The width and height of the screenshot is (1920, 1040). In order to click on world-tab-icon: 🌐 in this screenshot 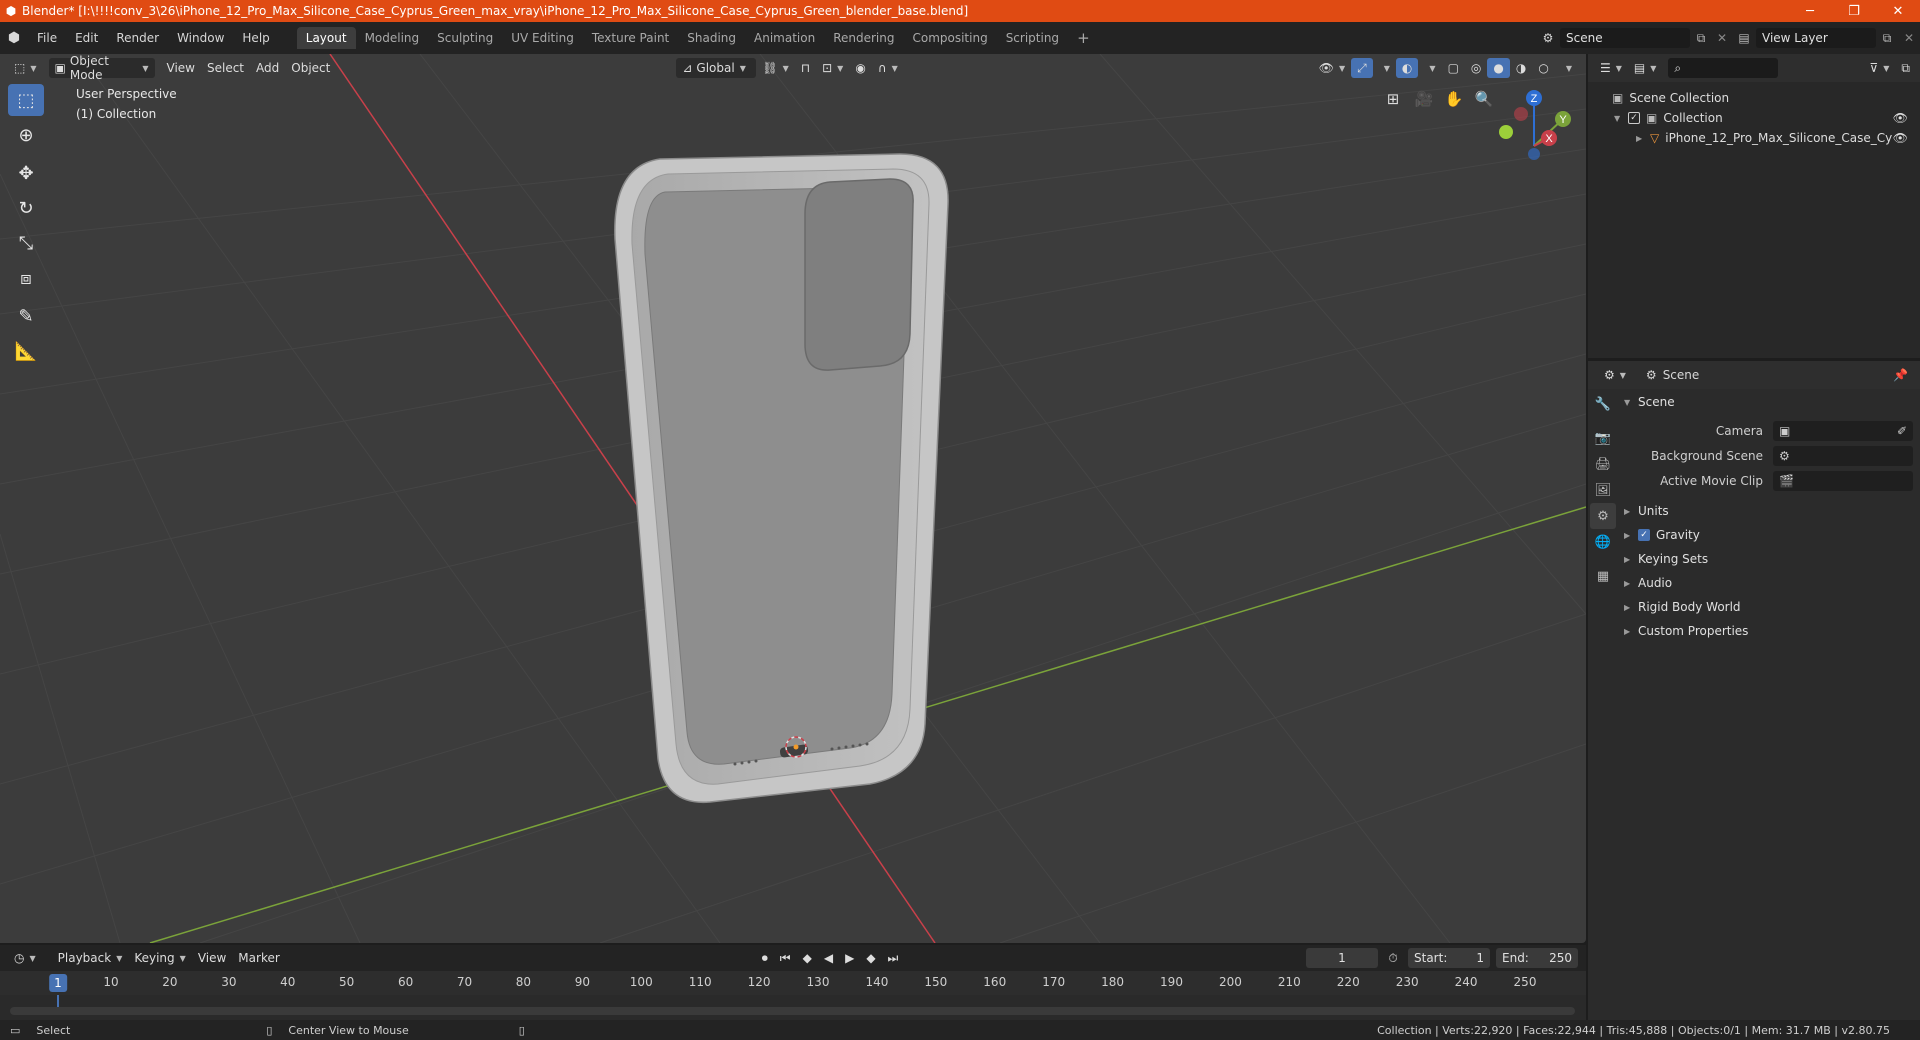, I will do `click(1603, 542)`.